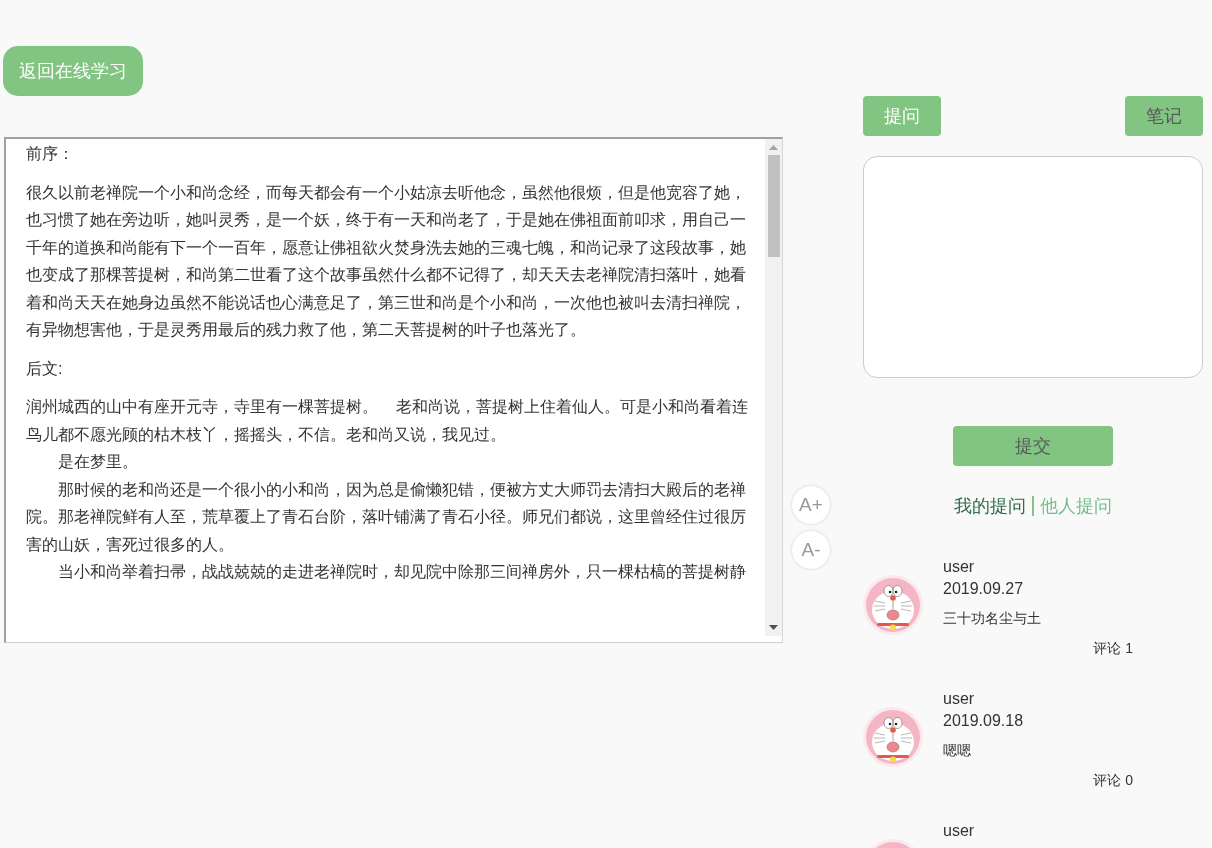  Describe the element at coordinates (902, 116) in the screenshot. I see `panel-tab: 提问` at that location.